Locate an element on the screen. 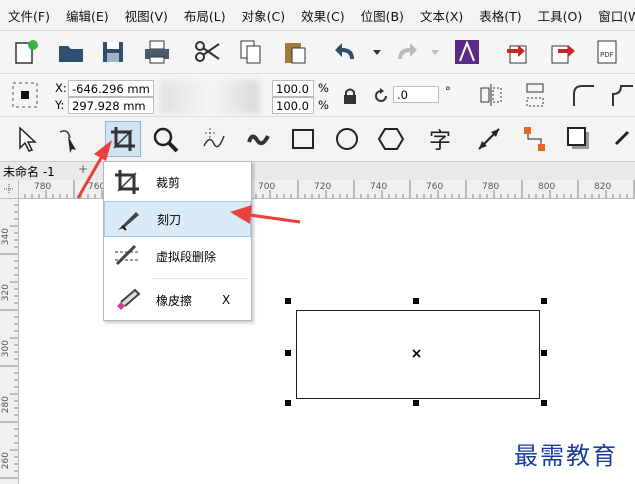 Image resolution: width=635 pixels, height=484 pixels. menu-window: 窗口(W) is located at coordinates (612, 15).